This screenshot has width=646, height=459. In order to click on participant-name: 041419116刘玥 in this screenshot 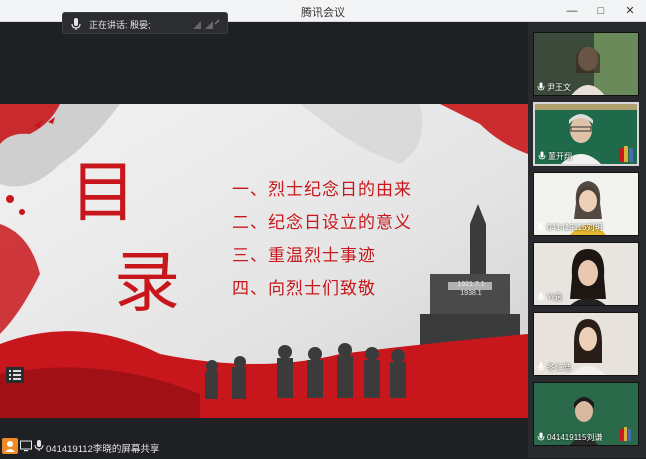, I will do `click(569, 227)`.